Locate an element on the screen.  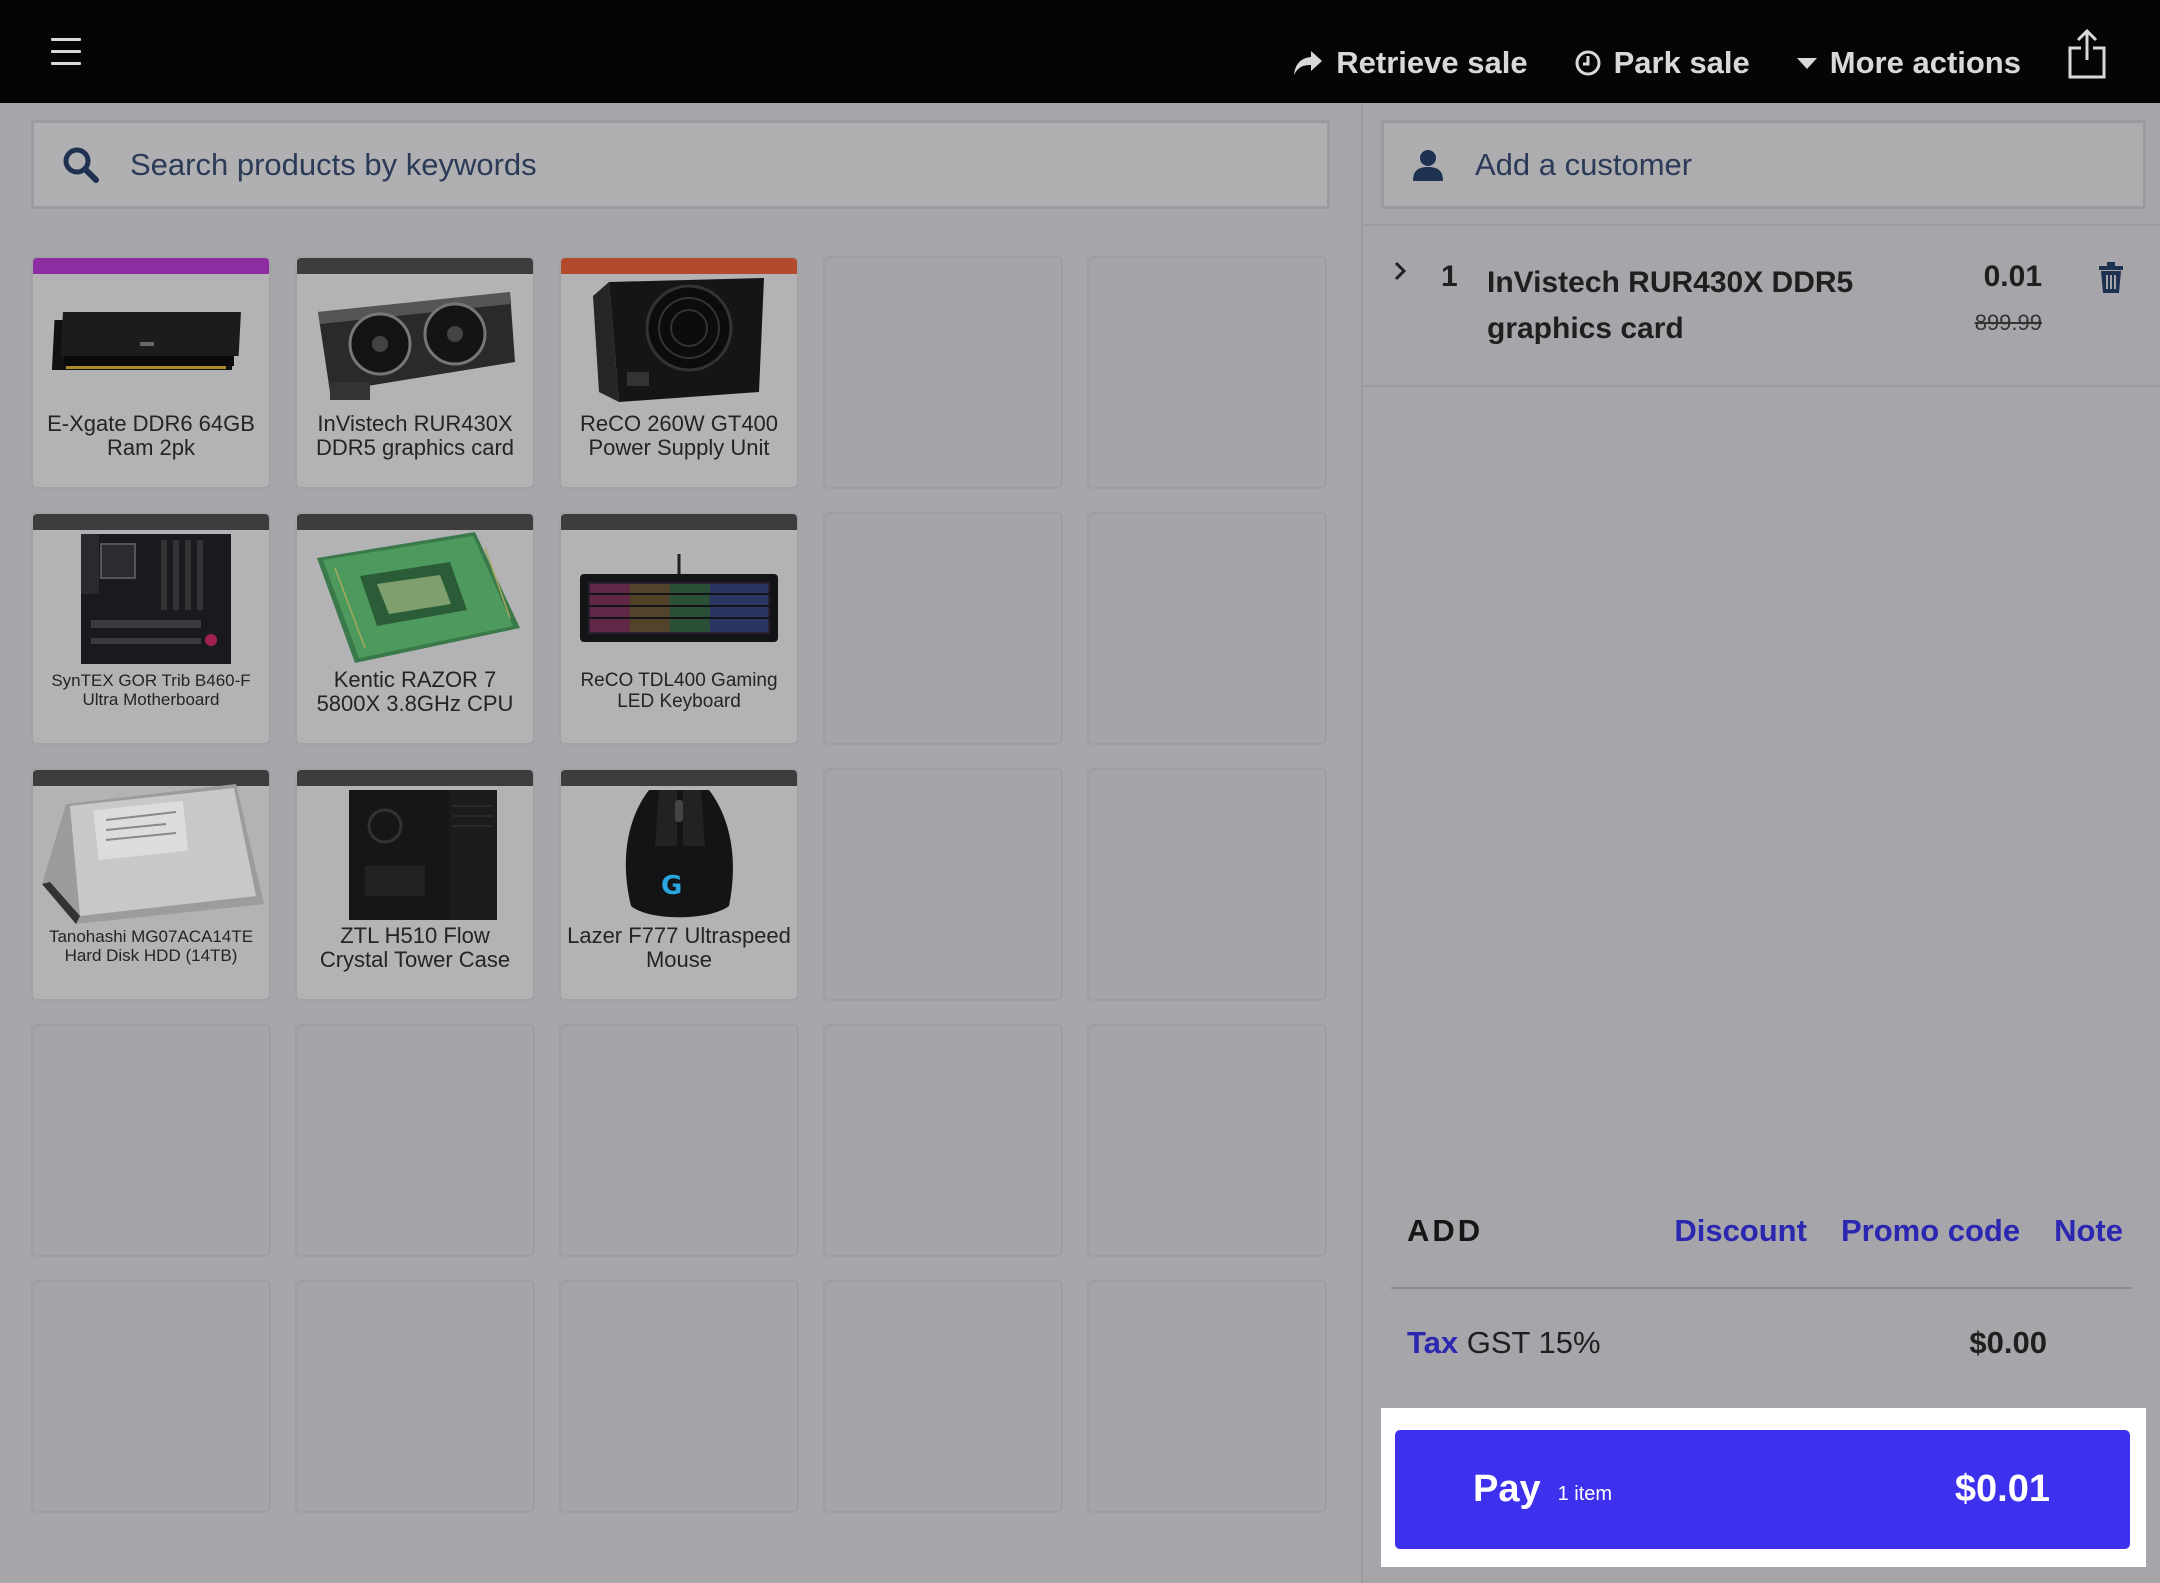
discount-link: Discount is located at coordinates (1740, 1231).